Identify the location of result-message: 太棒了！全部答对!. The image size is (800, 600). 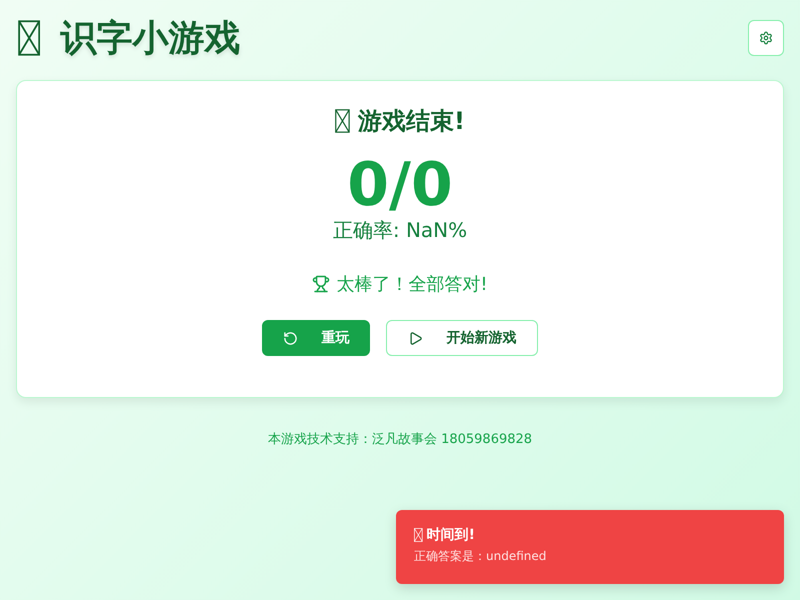
(412, 284).